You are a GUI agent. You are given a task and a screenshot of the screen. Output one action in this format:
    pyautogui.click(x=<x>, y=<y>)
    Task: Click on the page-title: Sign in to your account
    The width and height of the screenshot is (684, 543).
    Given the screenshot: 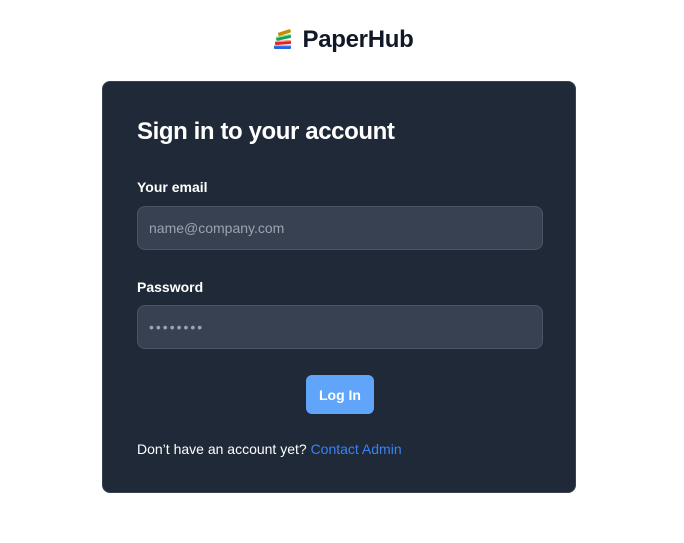 What is the action you would take?
    pyautogui.click(x=266, y=131)
    